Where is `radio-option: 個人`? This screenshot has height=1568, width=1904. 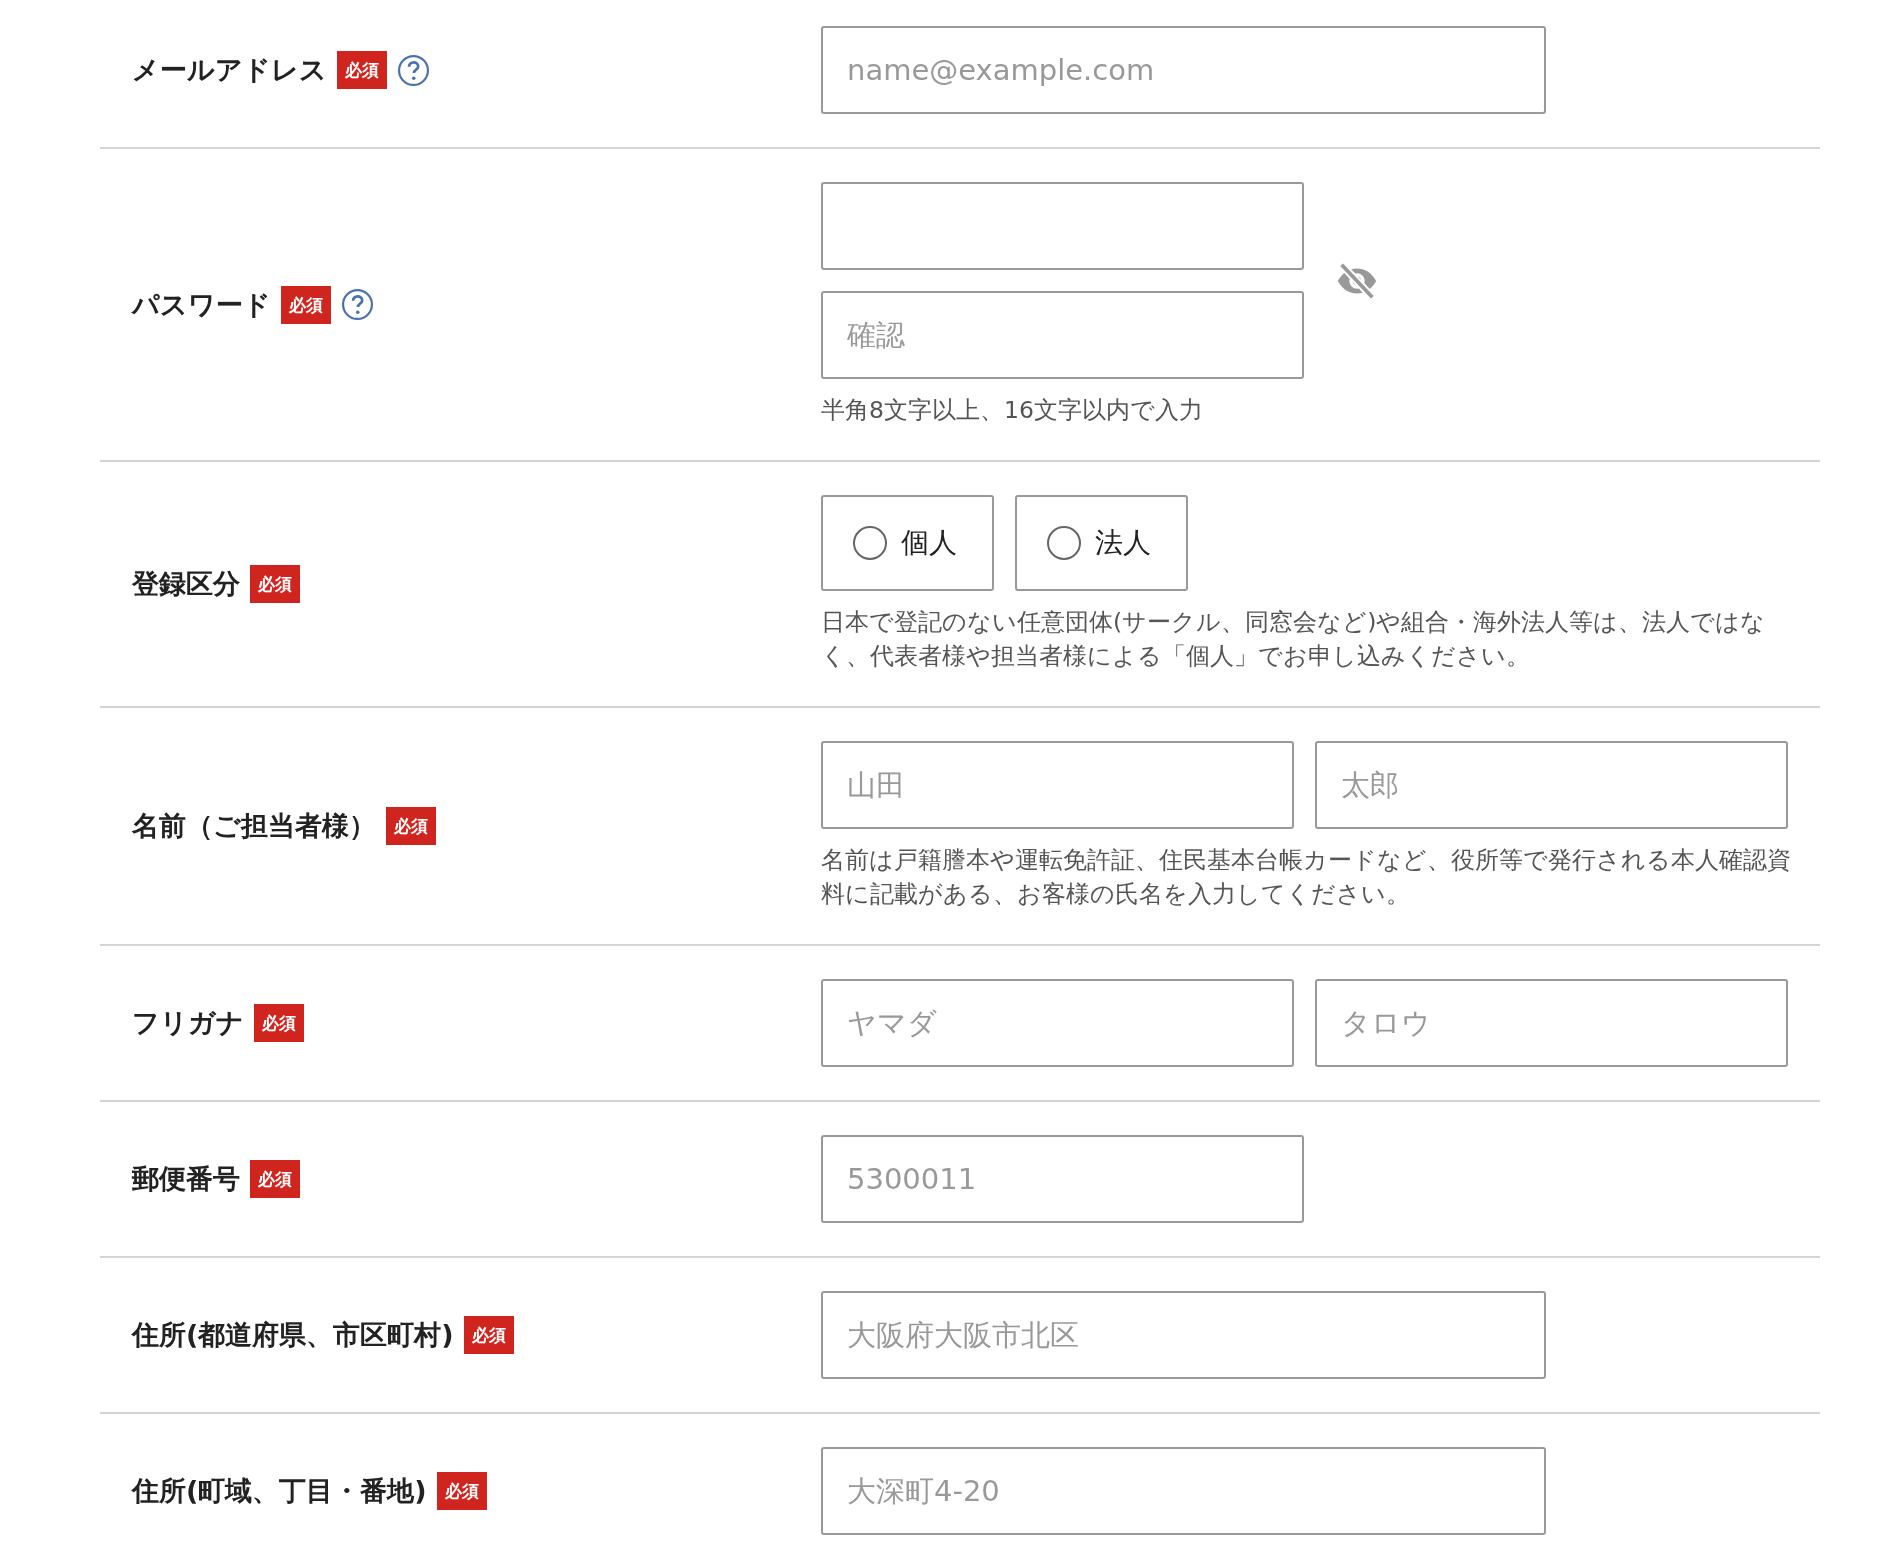
radio-option: 個人 is located at coordinates (907, 543).